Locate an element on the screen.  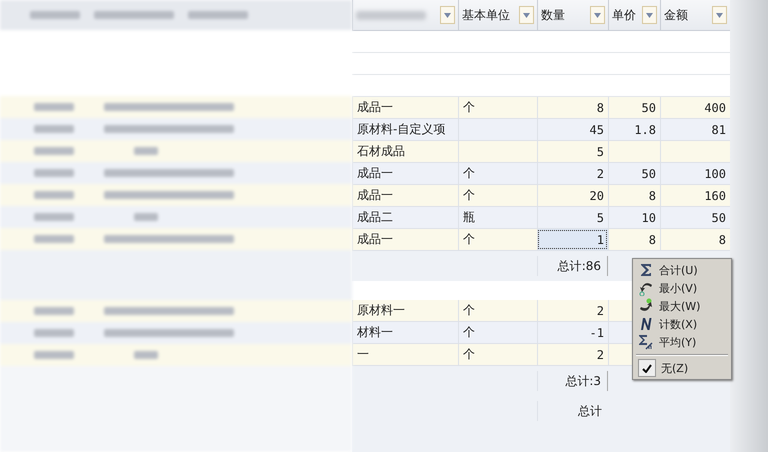
total-label: 总计 is located at coordinates (590, 411).